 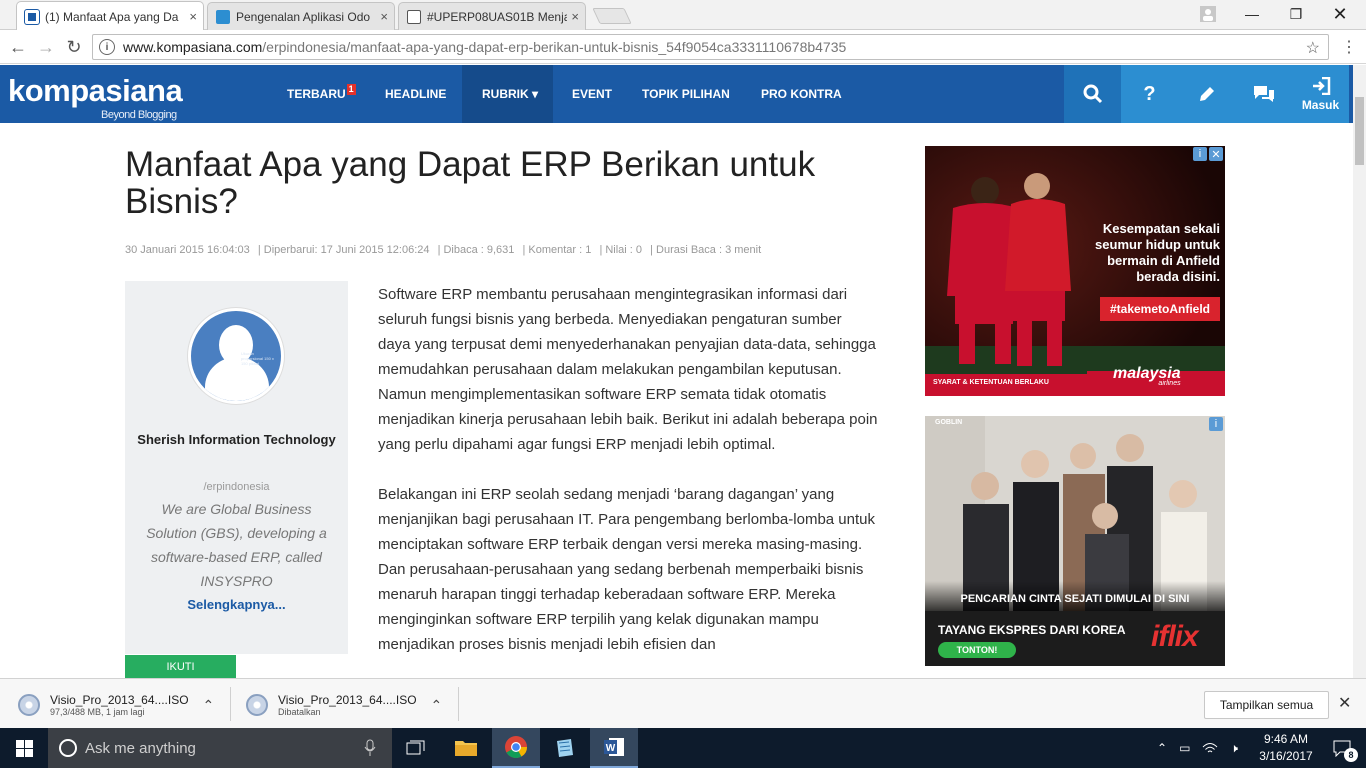 I want to click on ad1-hashtag: #takemetoAnfield, so click(x=1160, y=309).